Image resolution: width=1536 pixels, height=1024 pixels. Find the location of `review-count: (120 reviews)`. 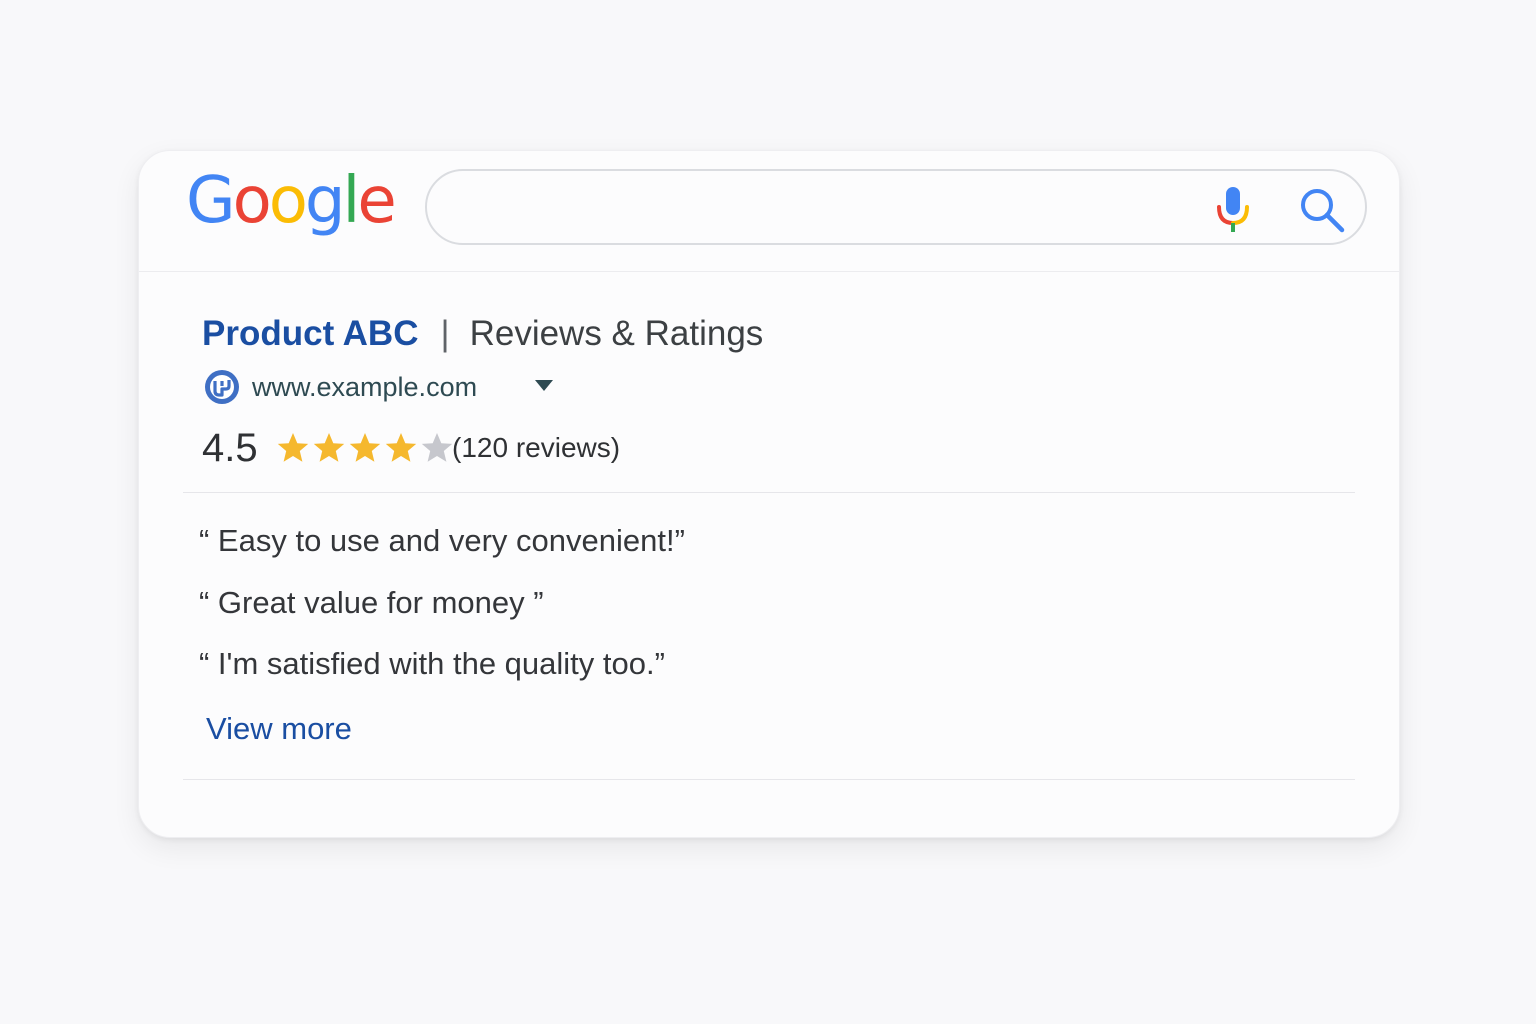

review-count: (120 reviews) is located at coordinates (536, 448).